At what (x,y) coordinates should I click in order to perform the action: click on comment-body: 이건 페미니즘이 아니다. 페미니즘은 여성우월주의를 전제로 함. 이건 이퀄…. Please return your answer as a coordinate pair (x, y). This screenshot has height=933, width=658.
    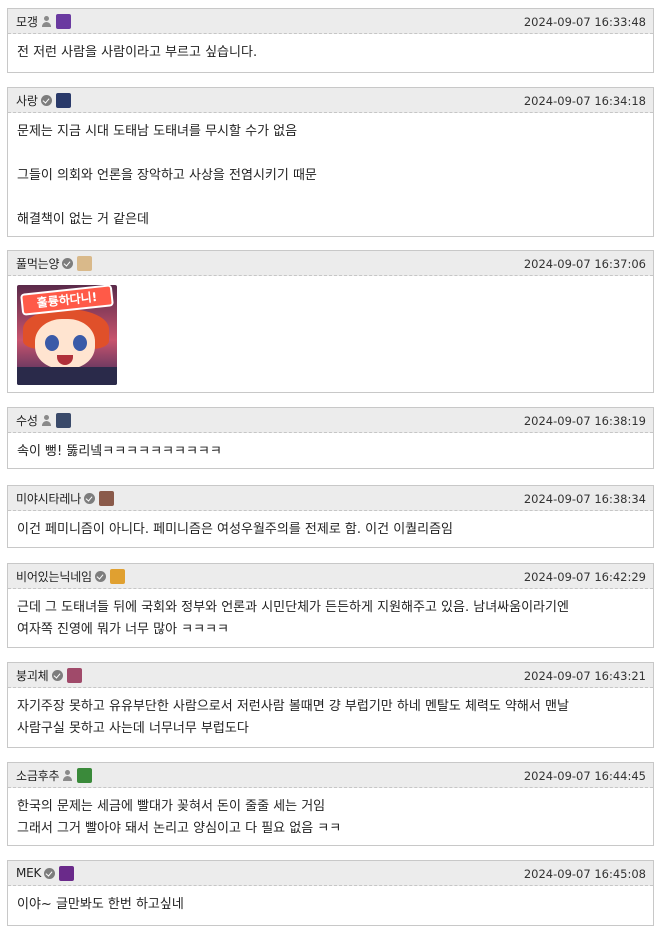
    Looking at the image, I should click on (330, 530).